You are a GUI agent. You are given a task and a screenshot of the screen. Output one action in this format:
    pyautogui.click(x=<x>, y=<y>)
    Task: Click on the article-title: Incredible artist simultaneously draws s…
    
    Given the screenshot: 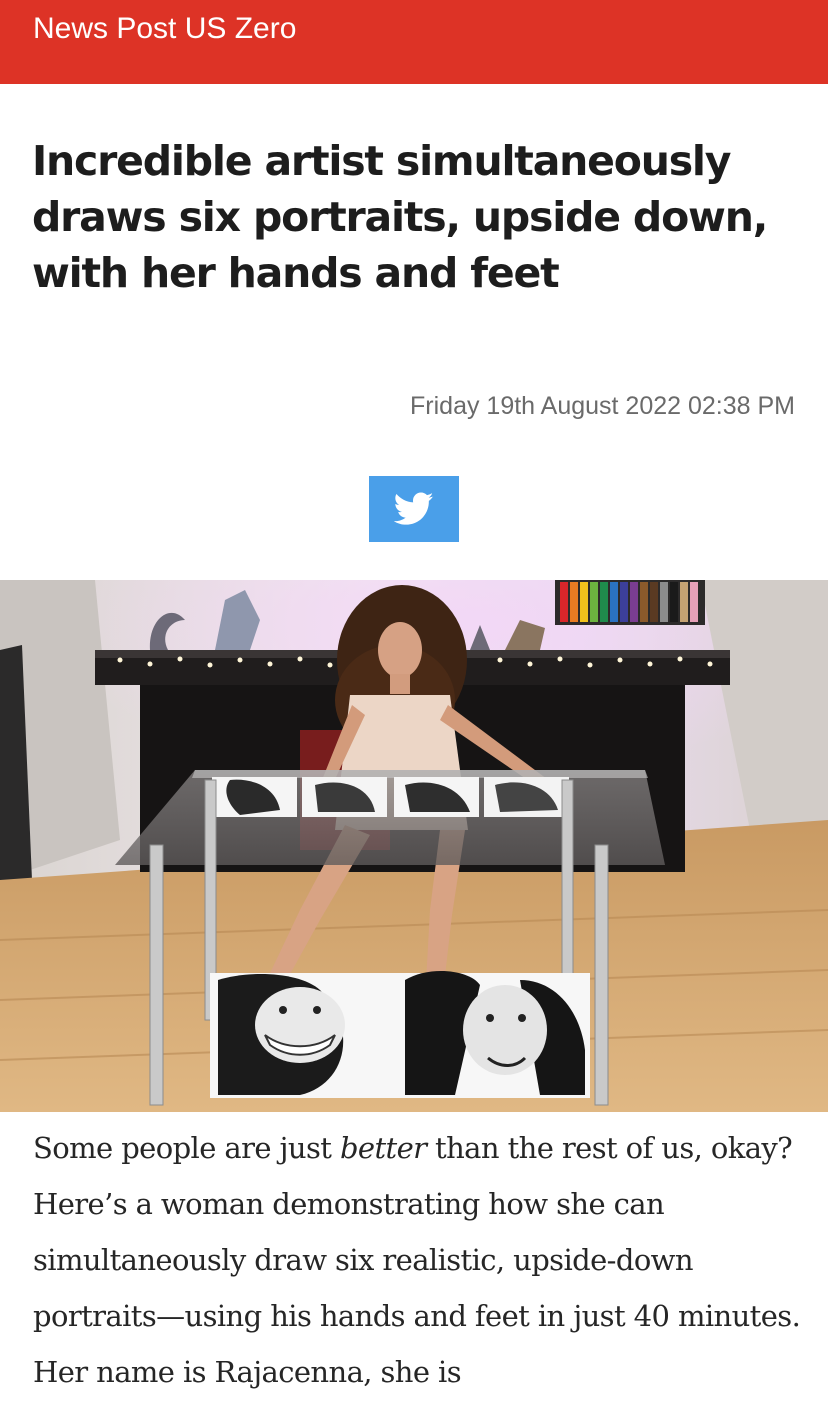 What is the action you would take?
    pyautogui.click(x=400, y=217)
    